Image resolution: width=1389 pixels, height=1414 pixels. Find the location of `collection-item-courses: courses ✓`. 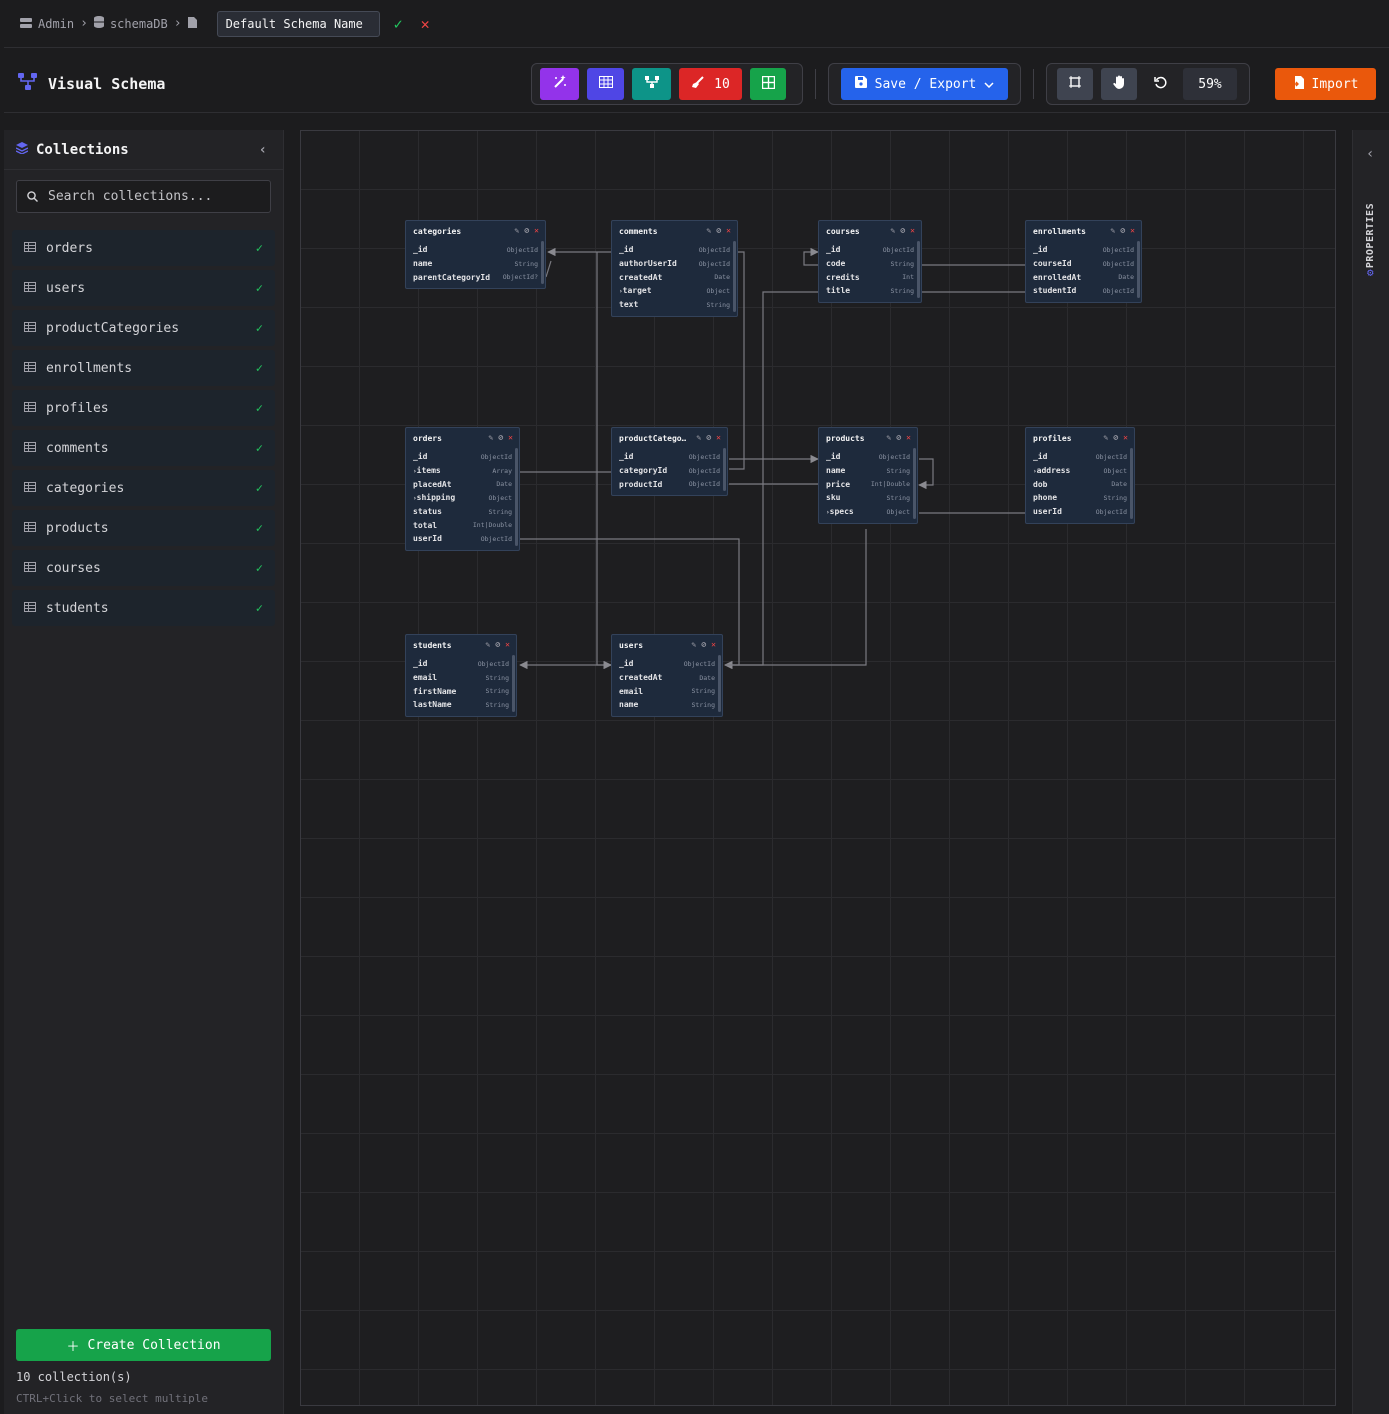

collection-item-courses: courses ✓ is located at coordinates (143, 568).